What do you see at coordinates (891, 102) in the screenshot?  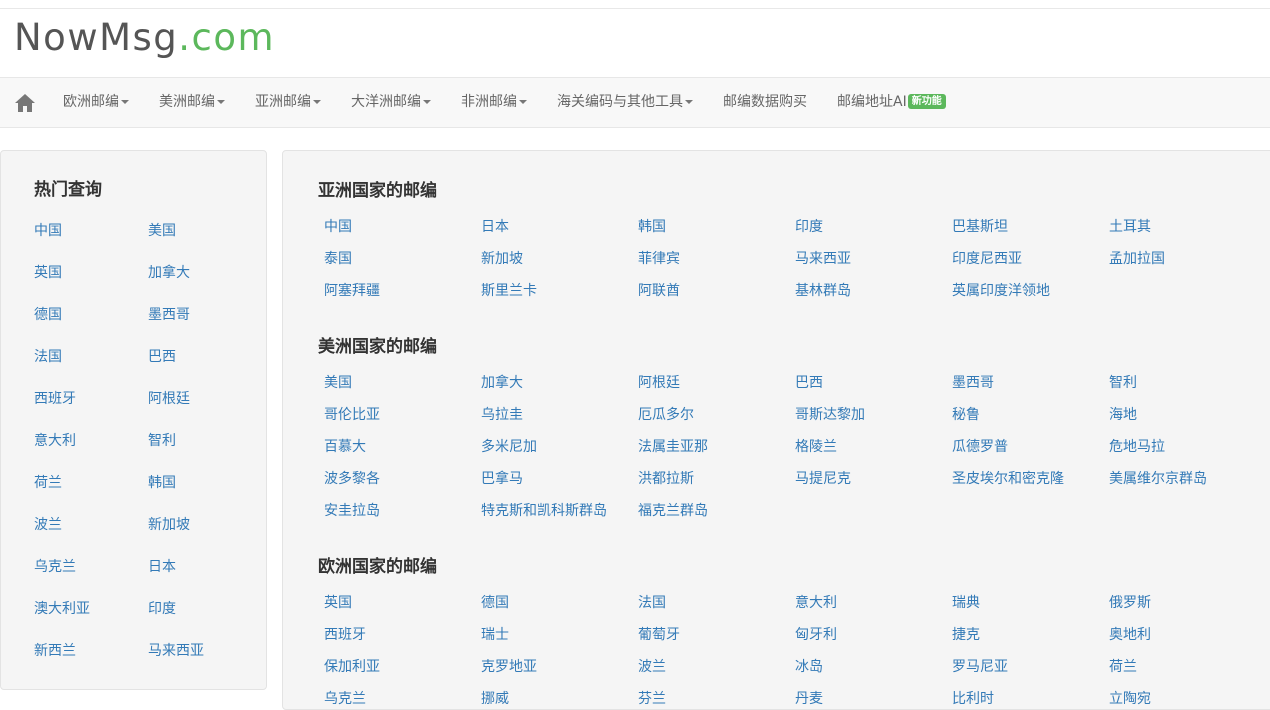 I see `nav-item-8: 邮编地址AI 新功能` at bounding box center [891, 102].